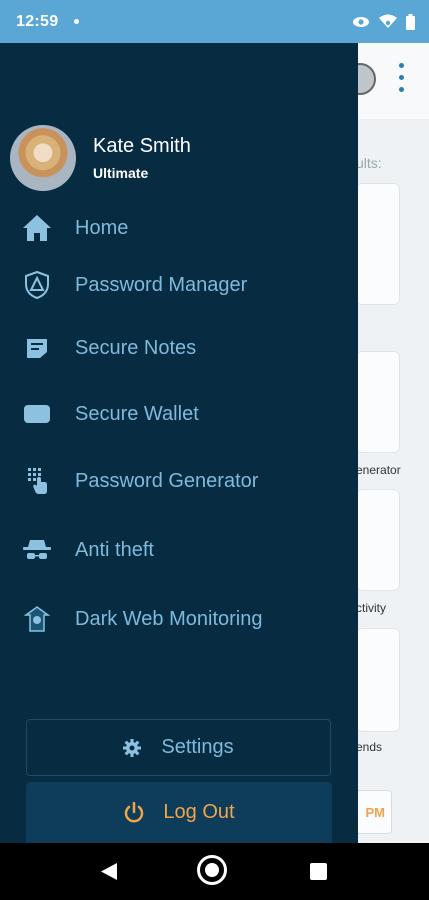 This screenshot has width=429, height=900. What do you see at coordinates (37, 481) in the screenshot?
I see `keypad-icon` at bounding box center [37, 481].